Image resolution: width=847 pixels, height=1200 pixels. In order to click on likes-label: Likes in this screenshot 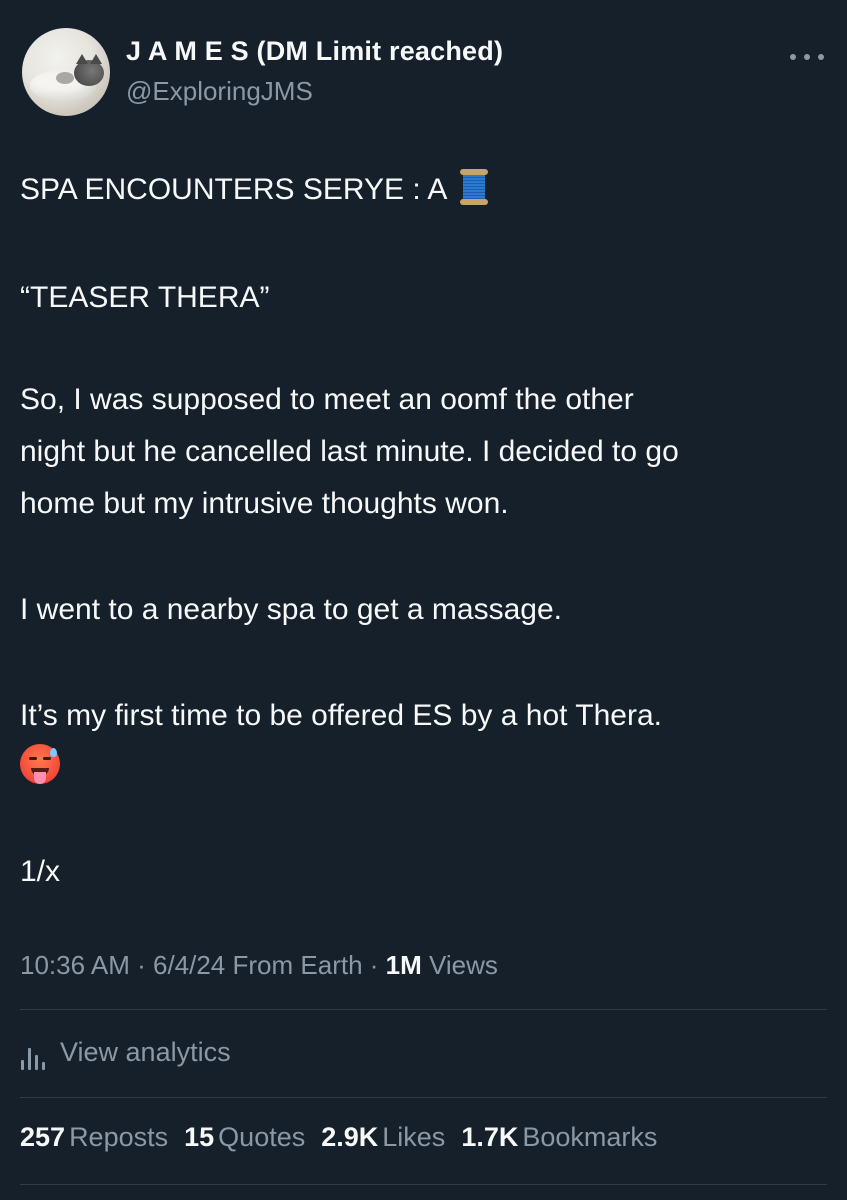, I will do `click(414, 1137)`.